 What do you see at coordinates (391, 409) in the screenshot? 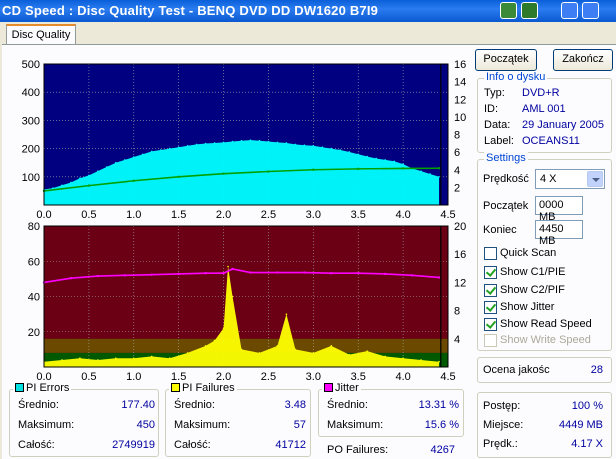
I see `jitter-group: Jitter Średnio: 13.31 % Maksimum: 15.6 %` at bounding box center [391, 409].